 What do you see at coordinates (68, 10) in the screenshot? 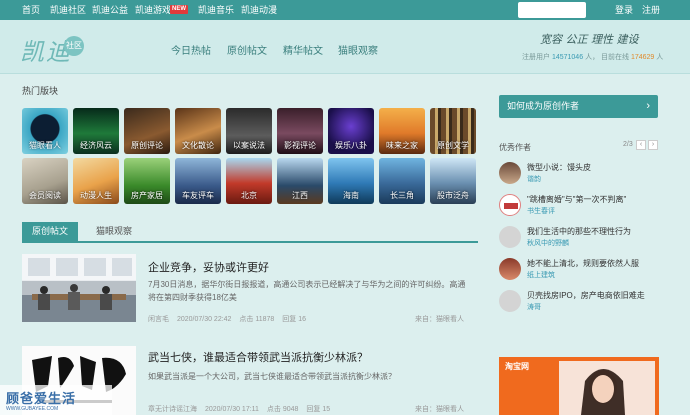
I see `top-nav-community: 凯迪社区` at bounding box center [68, 10].